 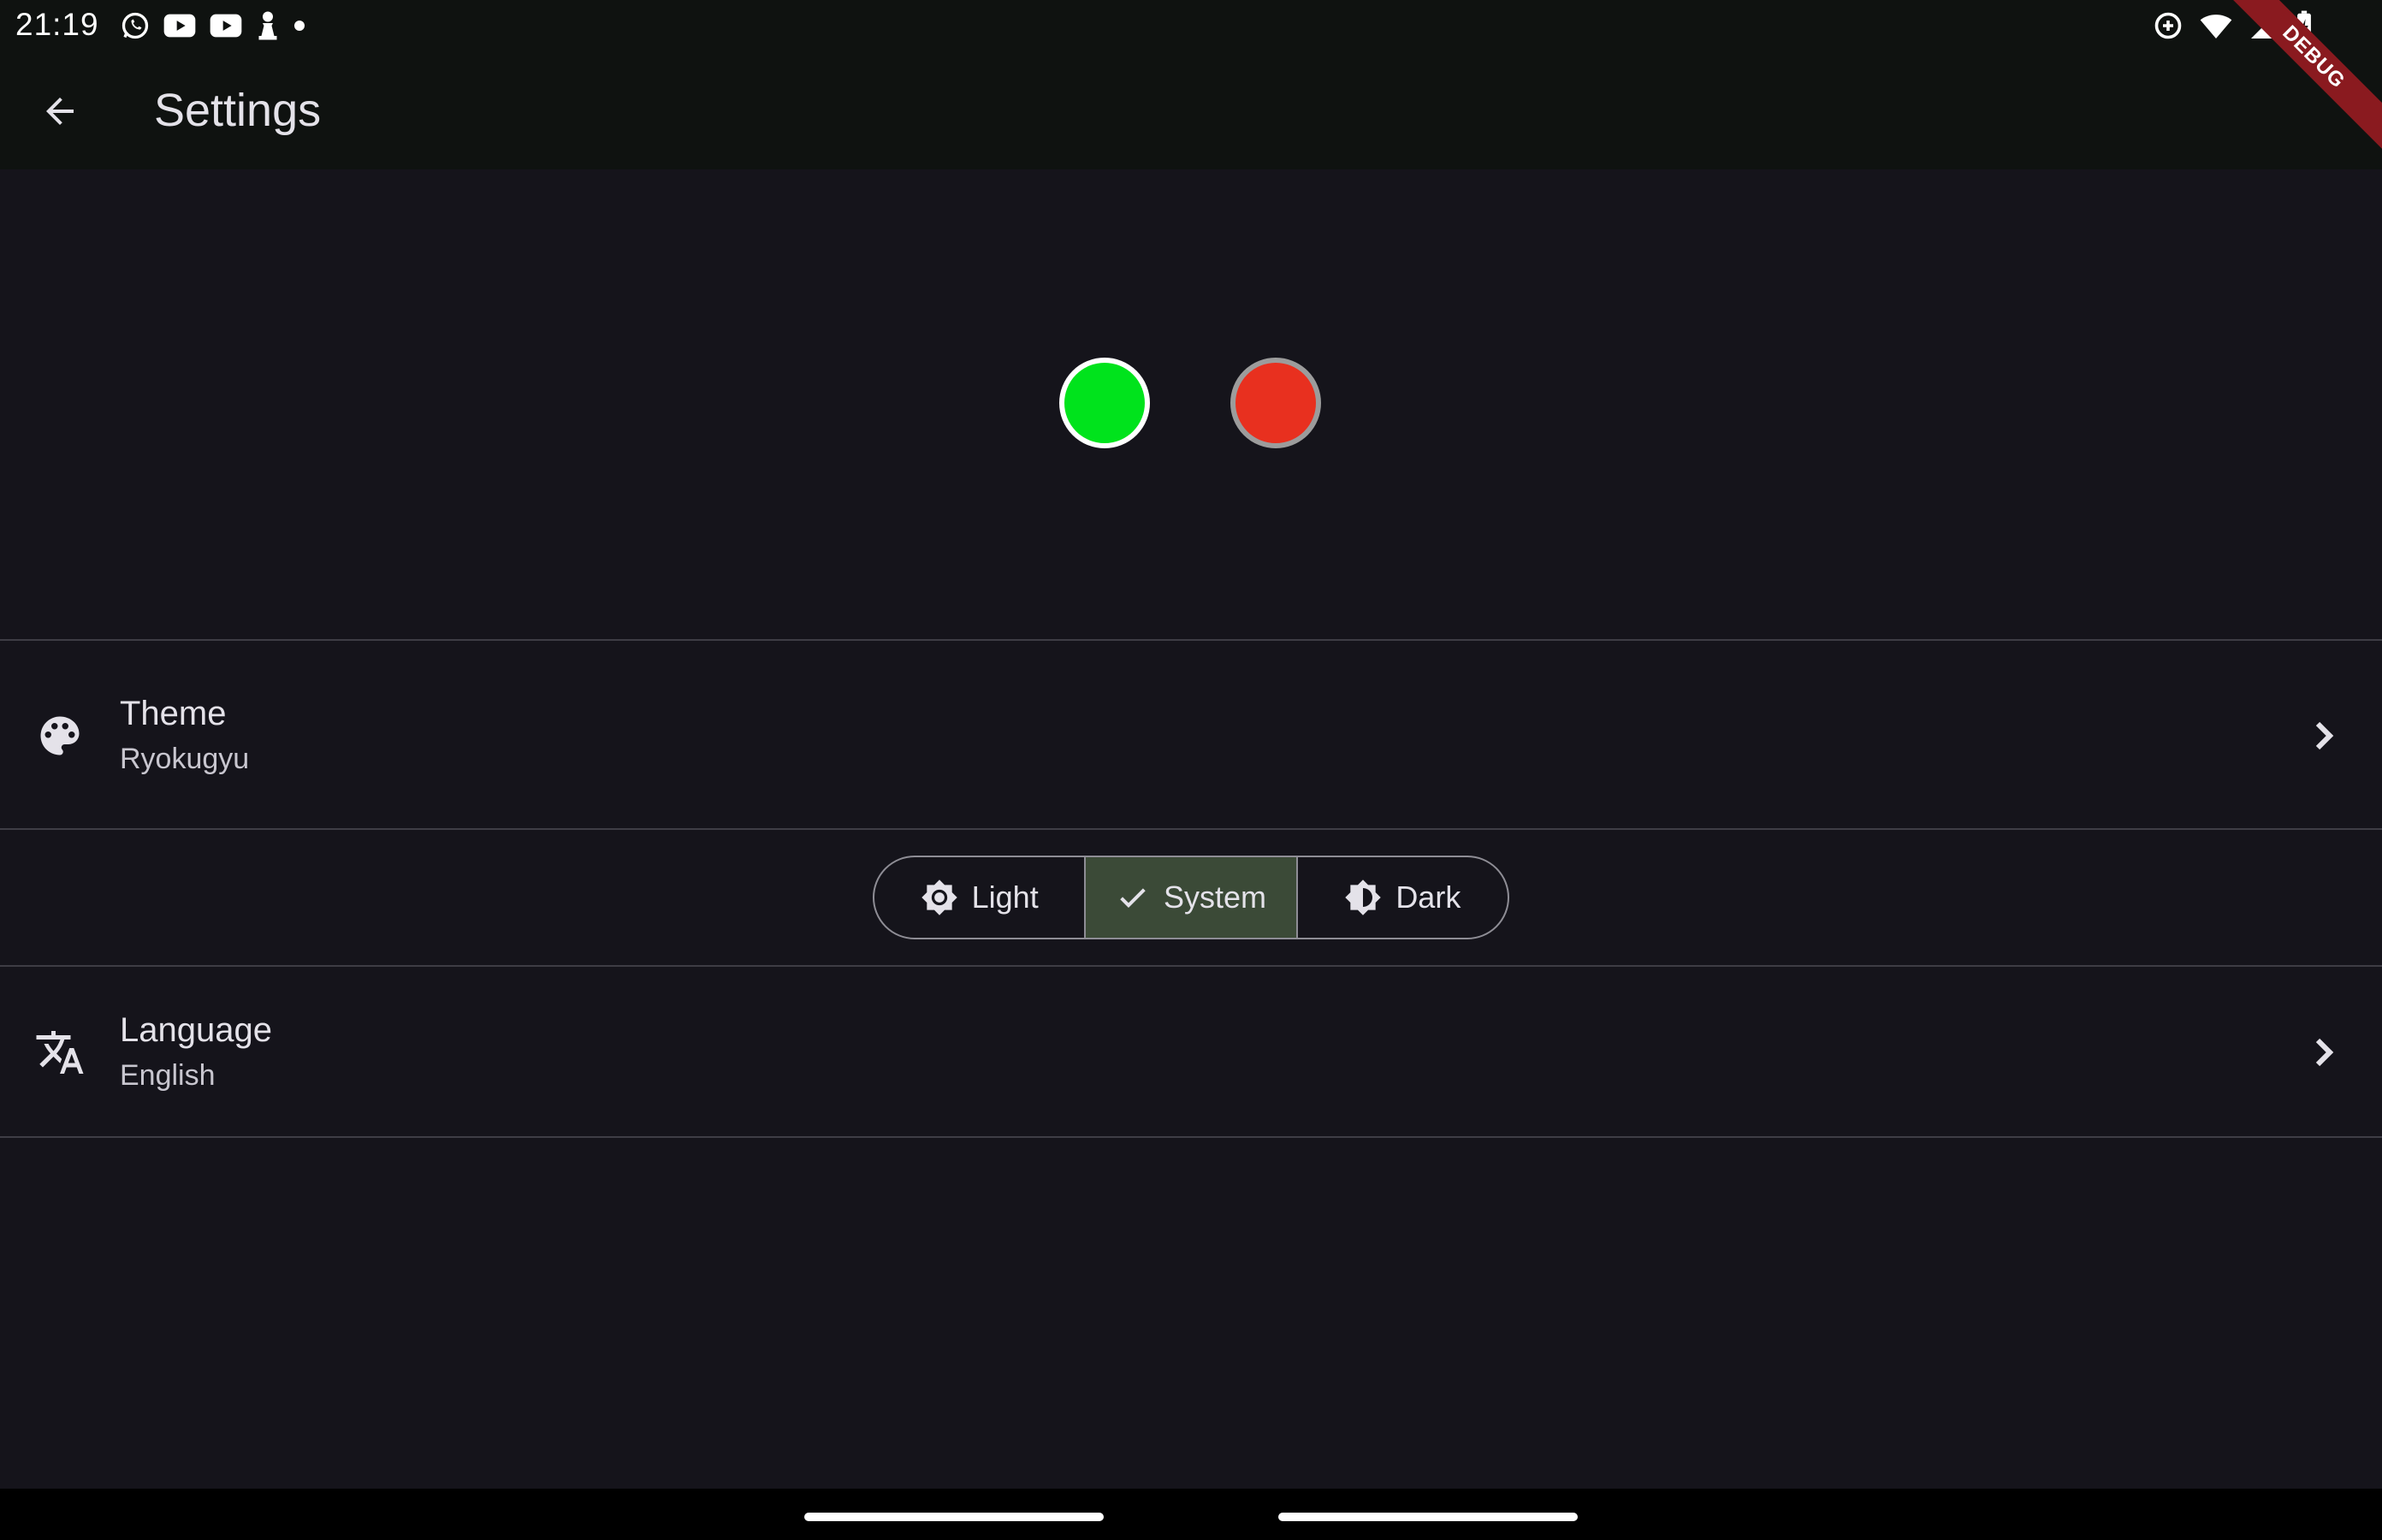 What do you see at coordinates (939, 897) in the screenshot?
I see `brightness-high-icon` at bounding box center [939, 897].